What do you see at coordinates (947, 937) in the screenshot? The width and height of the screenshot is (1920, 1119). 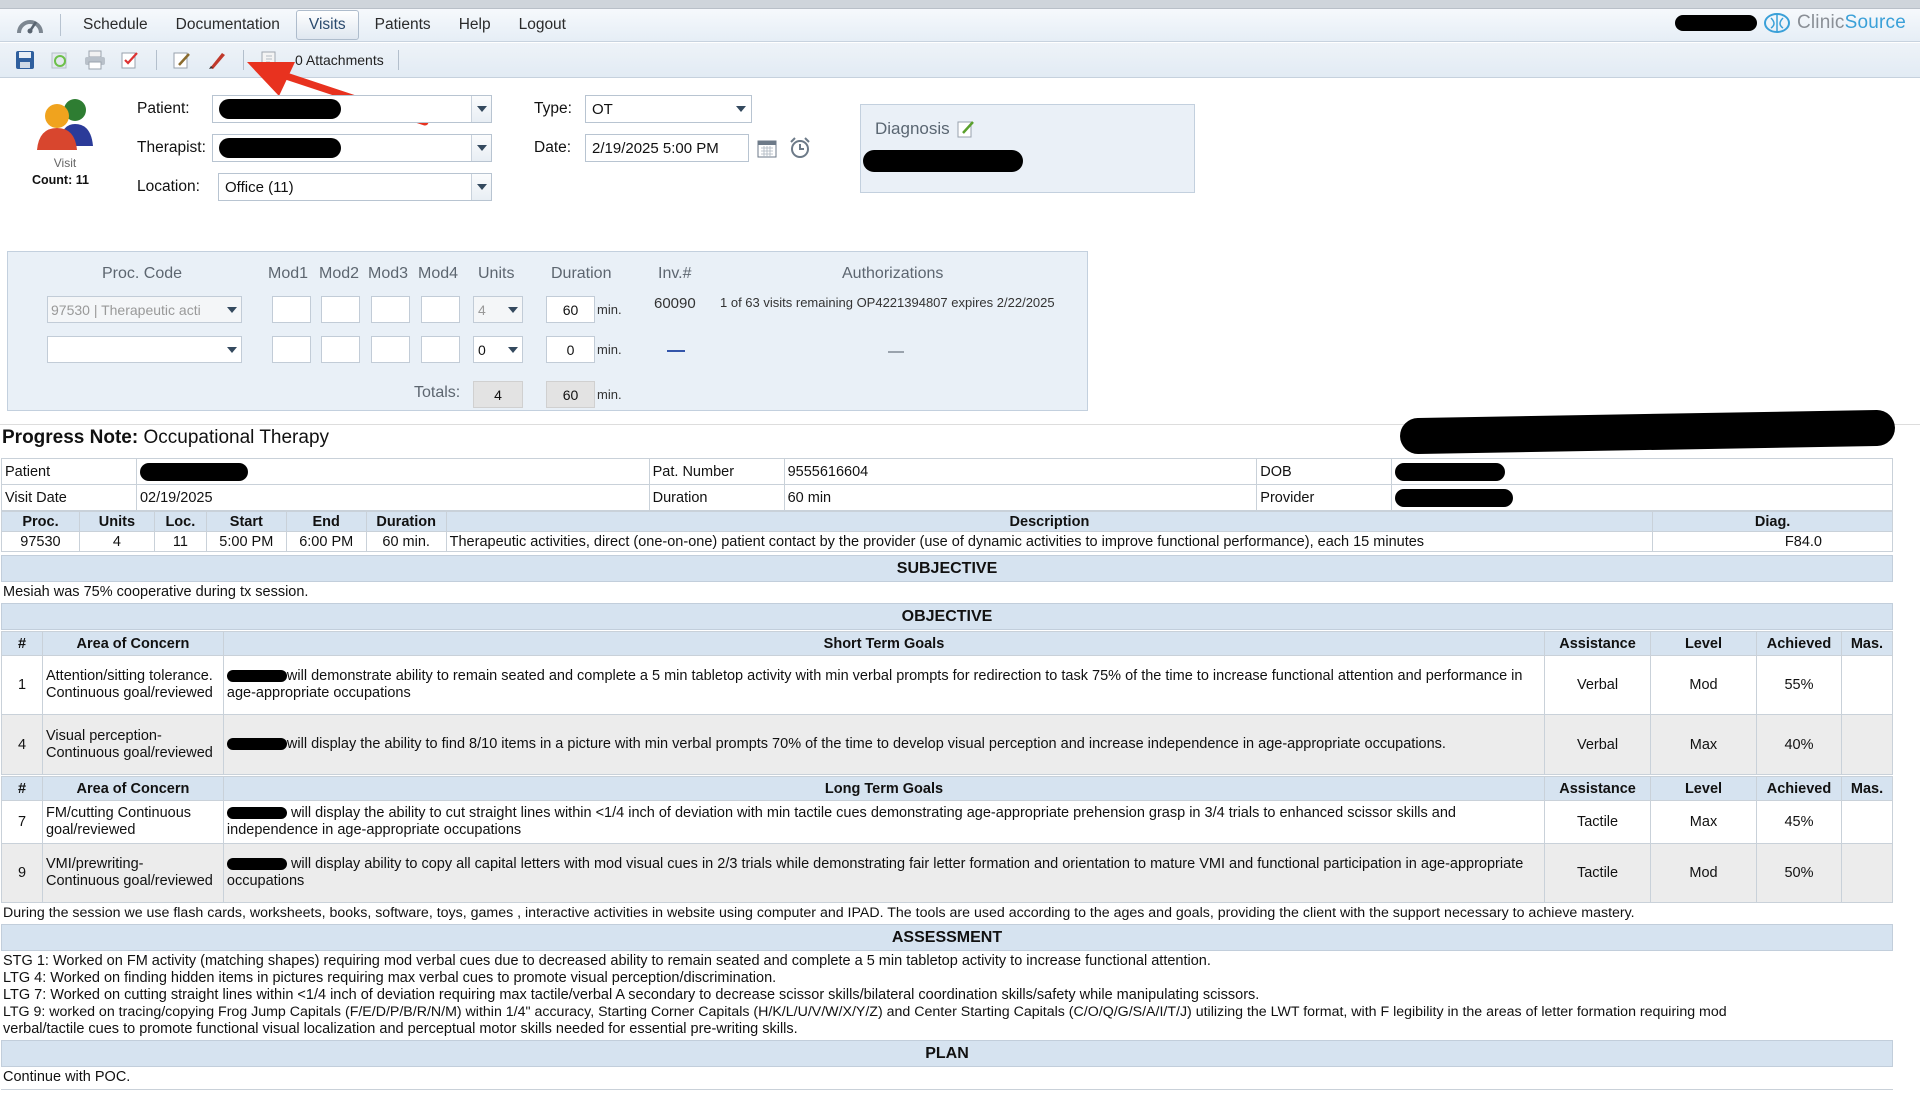 I see `assessment-header: ASSESSMENT` at bounding box center [947, 937].